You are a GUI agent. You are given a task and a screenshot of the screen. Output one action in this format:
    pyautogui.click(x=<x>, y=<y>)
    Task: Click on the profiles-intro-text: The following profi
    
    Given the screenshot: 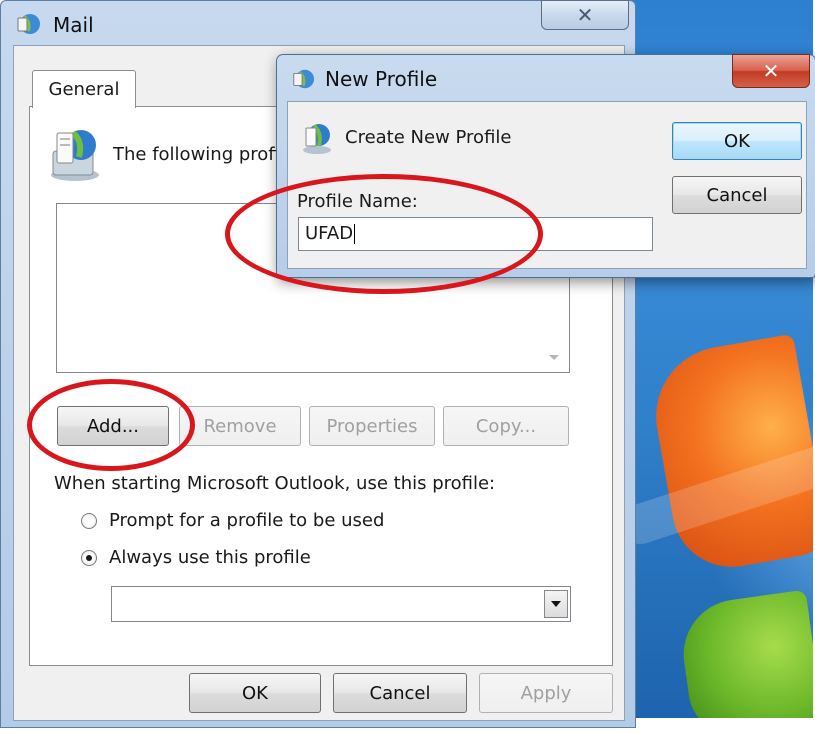 What is the action you would take?
    pyautogui.click(x=196, y=154)
    